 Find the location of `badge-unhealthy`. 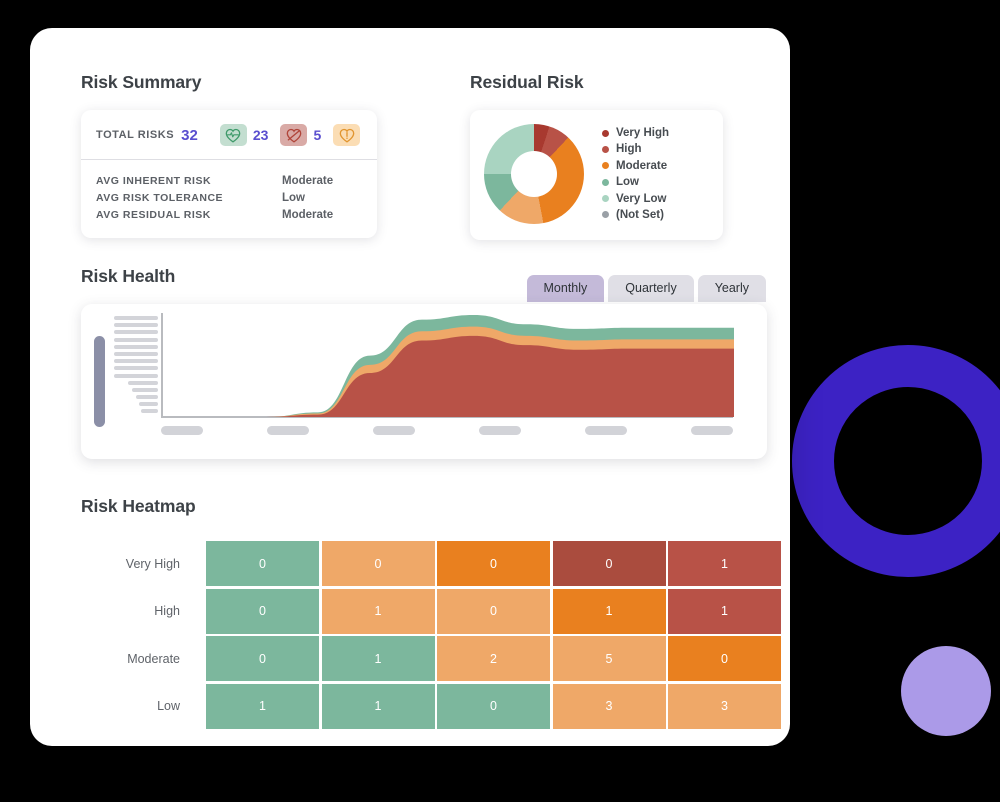

badge-unhealthy is located at coordinates (294, 135).